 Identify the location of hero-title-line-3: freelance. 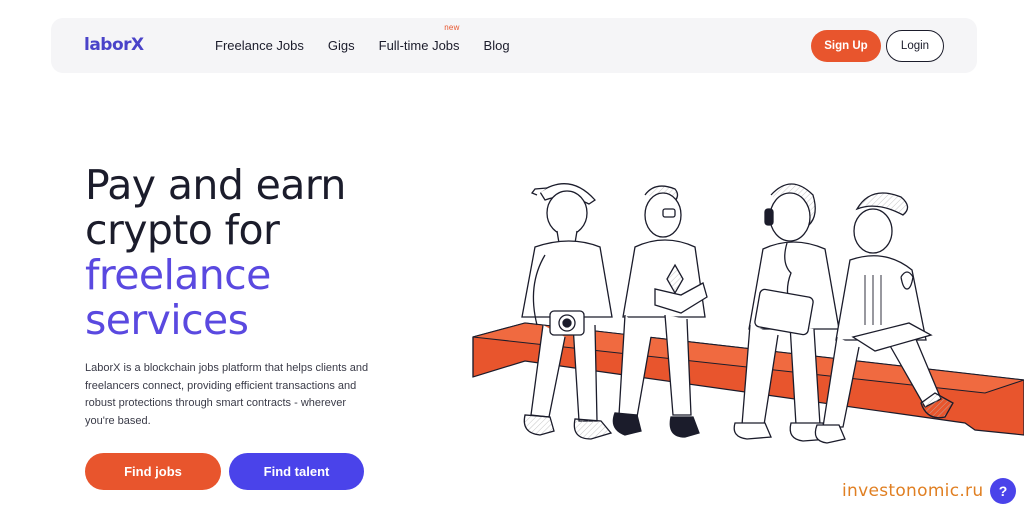
(178, 275).